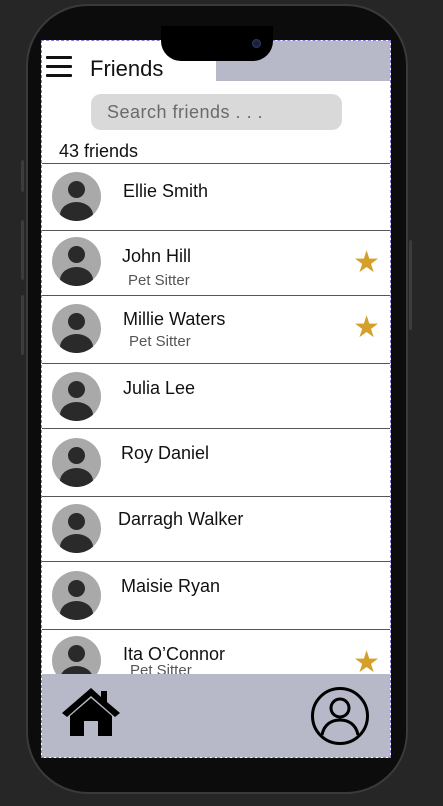 Image resolution: width=443 pixels, height=806 pixels. Describe the element at coordinates (181, 519) in the screenshot. I see `friend-name: Darragh Walker` at that location.